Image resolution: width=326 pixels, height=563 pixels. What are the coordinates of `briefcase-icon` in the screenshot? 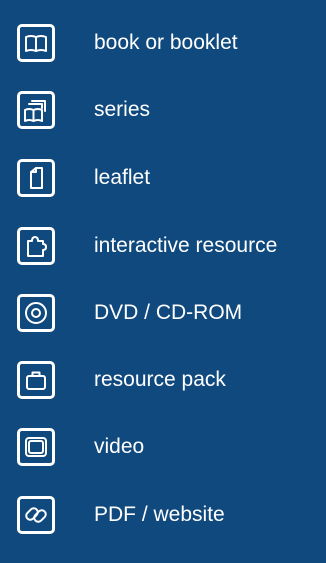 It's located at (36, 380).